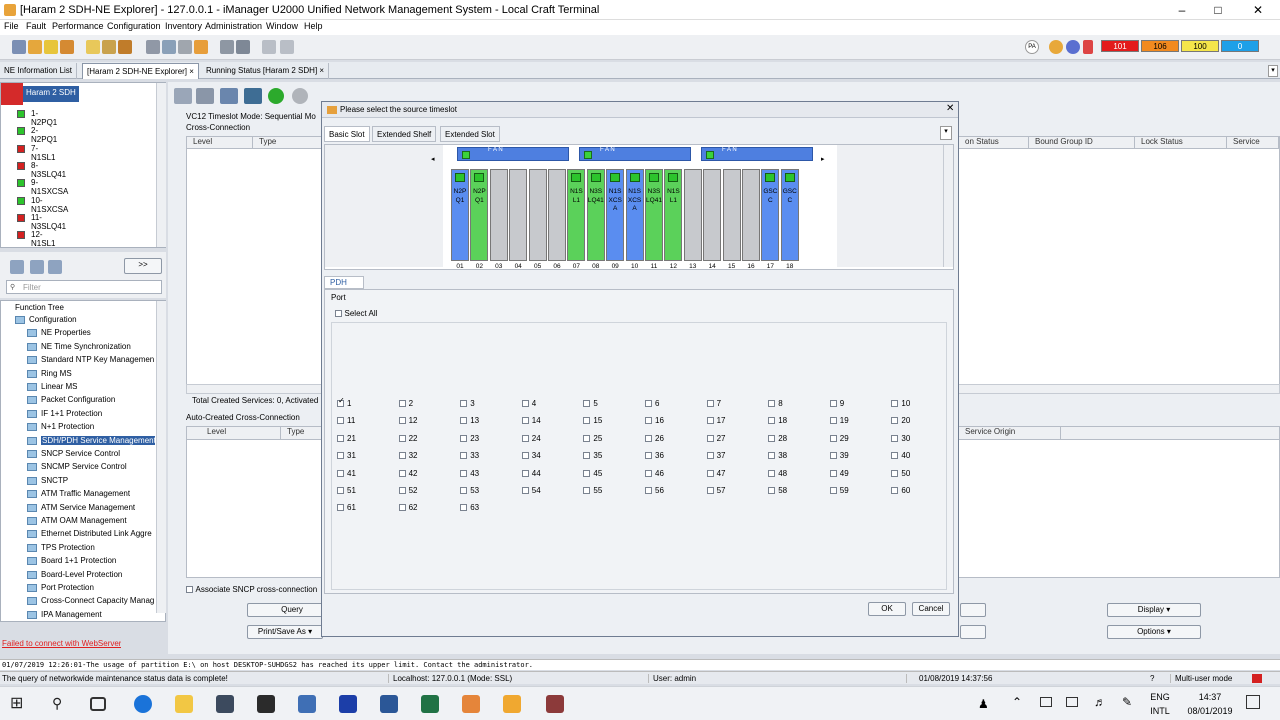  I want to click on col-type: Type, so click(288, 143).